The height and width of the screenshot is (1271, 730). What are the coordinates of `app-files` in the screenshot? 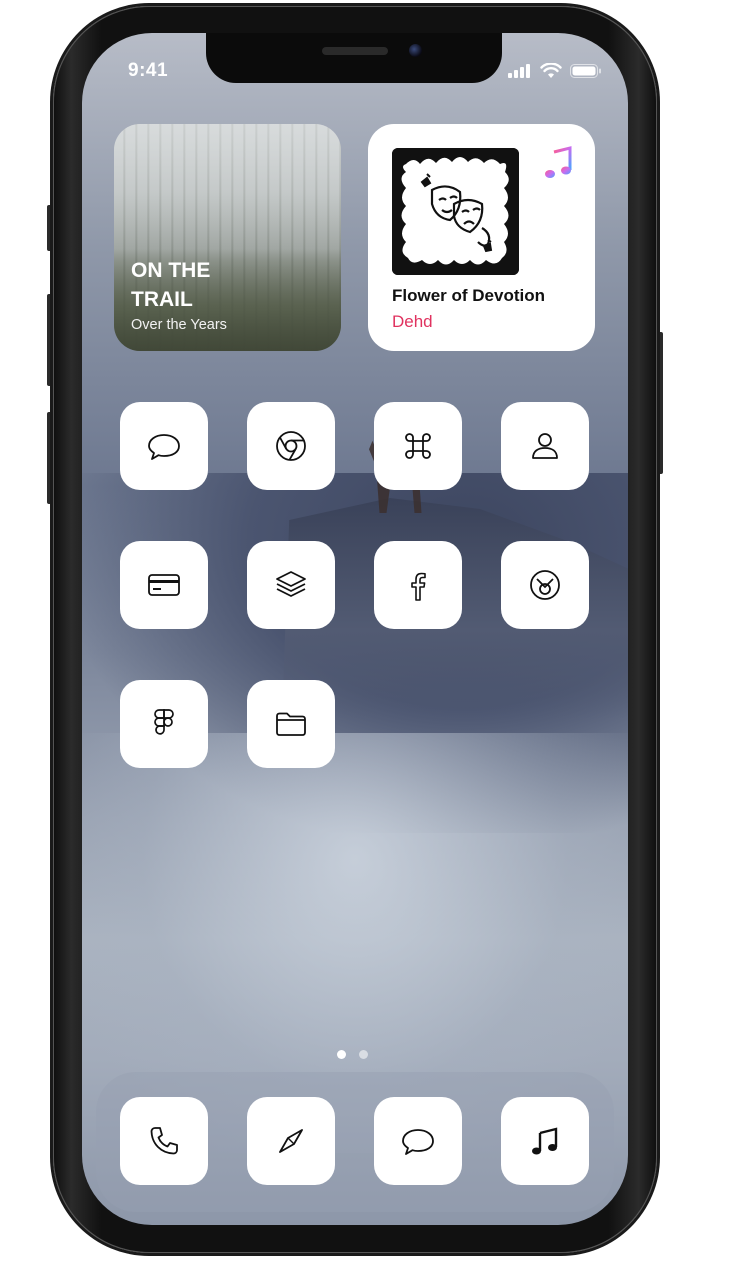 It's located at (291, 724).